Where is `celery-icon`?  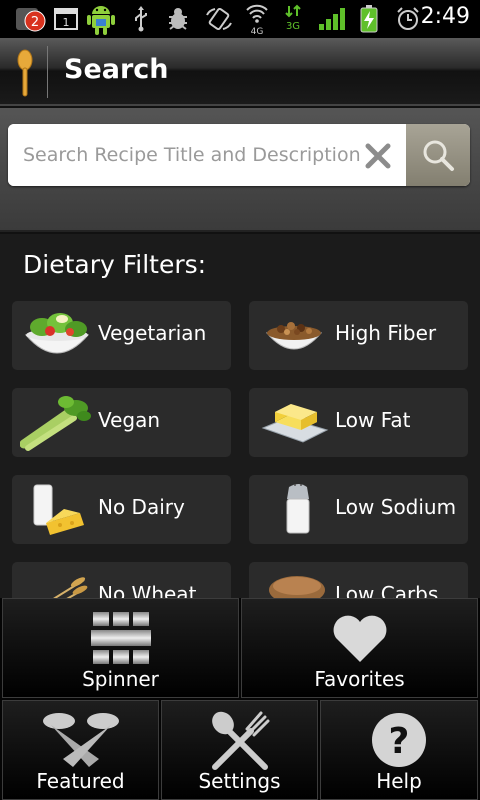
celery-icon is located at coordinates (56, 422).